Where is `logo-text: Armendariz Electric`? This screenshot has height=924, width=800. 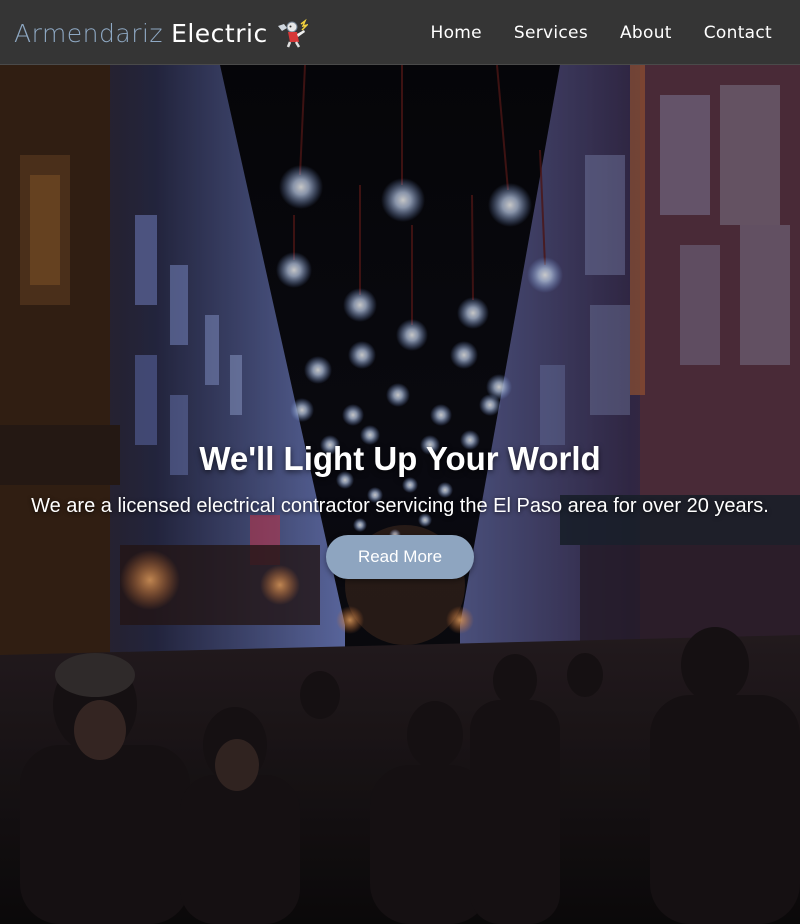
logo-text: Armendariz Electric is located at coordinates (141, 33).